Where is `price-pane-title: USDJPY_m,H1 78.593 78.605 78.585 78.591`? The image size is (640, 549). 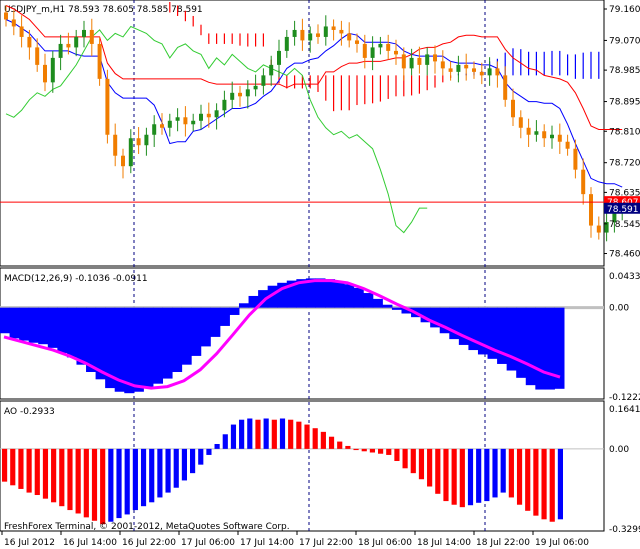
price-pane-title: USDJPY_m,H1 78.593 78.605 78.585 78.591 is located at coordinates (103, 10).